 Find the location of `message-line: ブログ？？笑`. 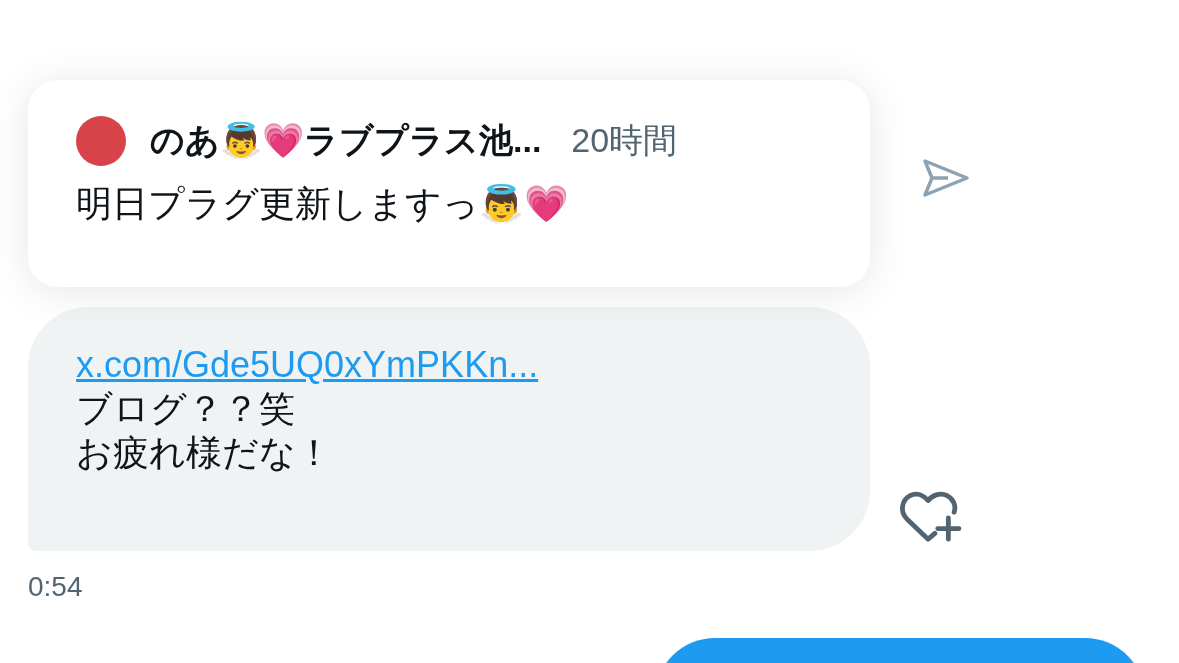

message-line: ブログ？？笑 is located at coordinates (186, 409).